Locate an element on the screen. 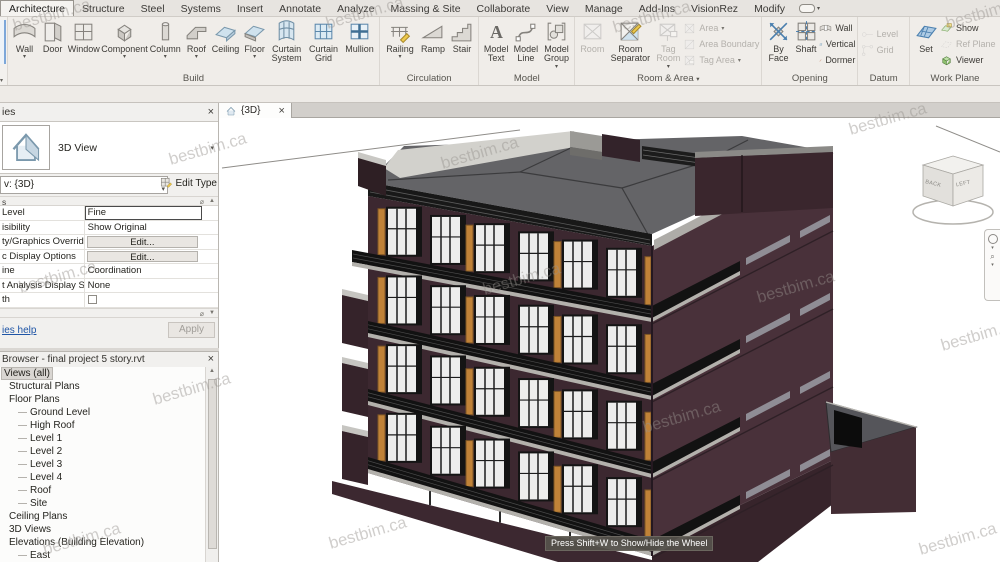  browser-item: Roof is located at coordinates (102, 490).